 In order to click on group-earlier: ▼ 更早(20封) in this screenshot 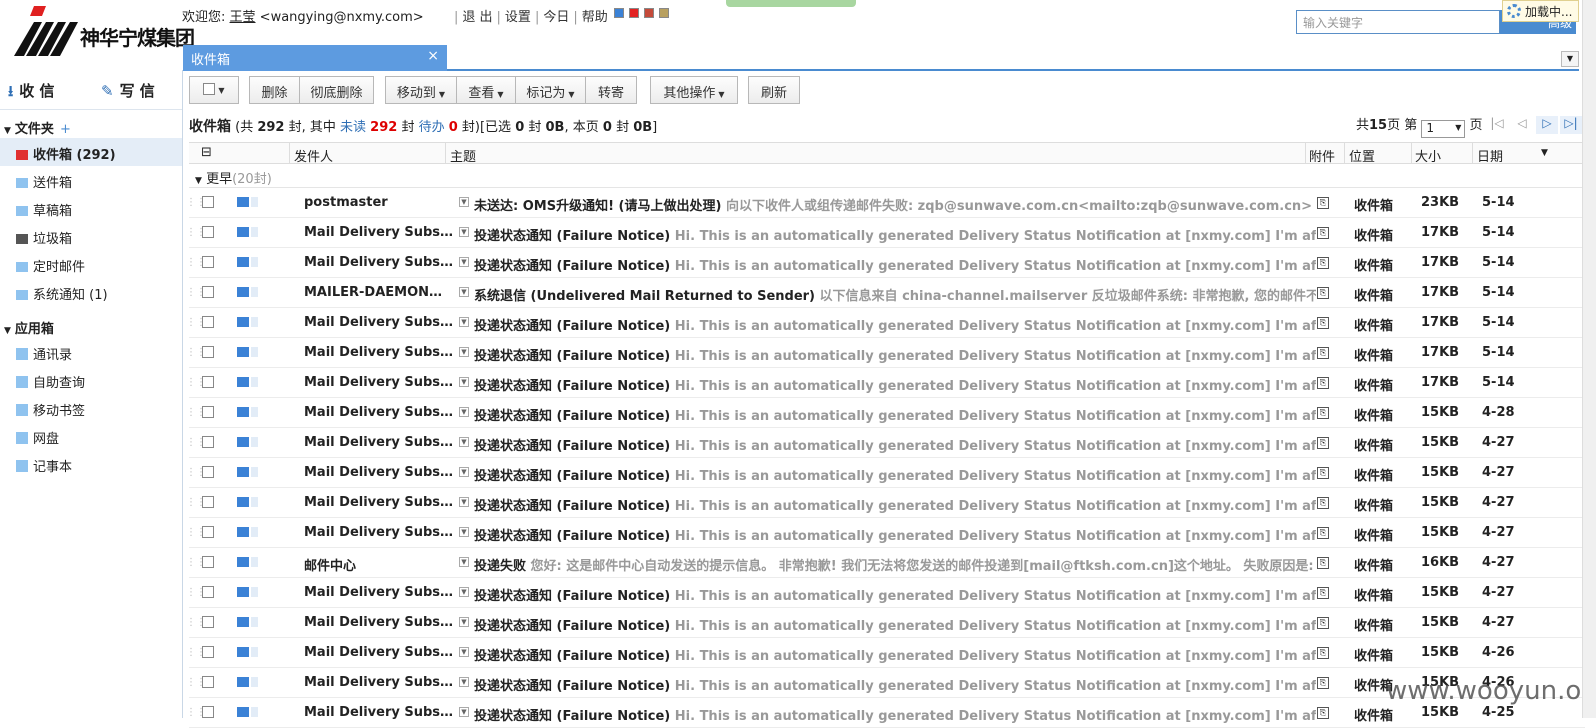, I will do `click(887, 176)`.